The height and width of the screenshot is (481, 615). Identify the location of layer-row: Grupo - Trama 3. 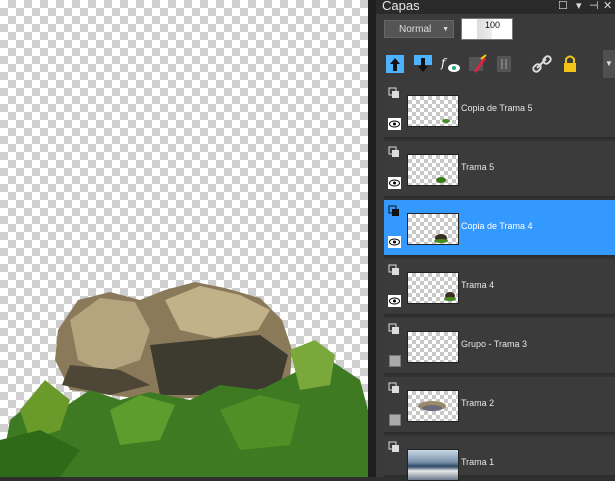
(499, 346).